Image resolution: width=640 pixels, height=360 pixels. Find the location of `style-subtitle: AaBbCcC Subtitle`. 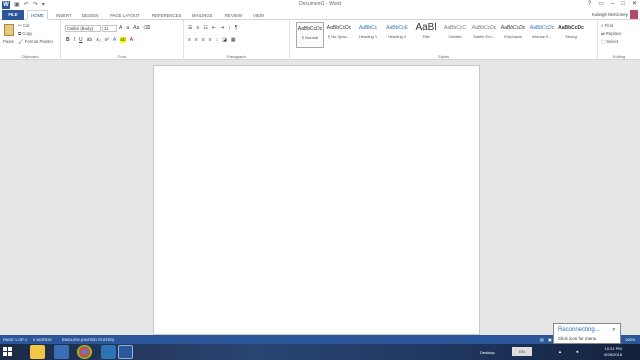

style-subtitle: AaBbCcC Subtitle is located at coordinates (455, 35).